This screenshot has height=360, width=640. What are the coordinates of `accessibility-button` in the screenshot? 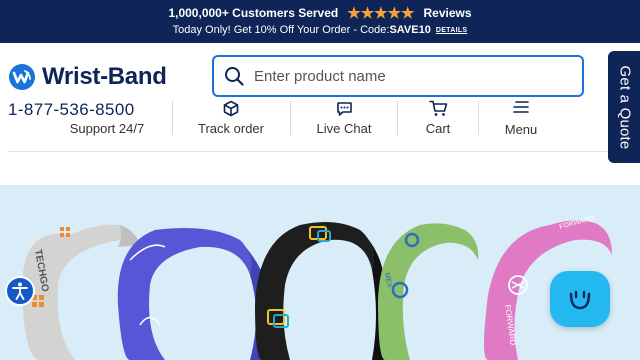 It's located at (20, 291).